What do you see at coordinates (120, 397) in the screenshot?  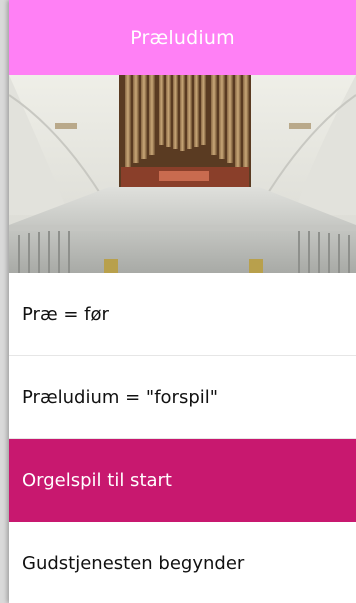 I see `list-item-label: Præludium = "forspil"` at bounding box center [120, 397].